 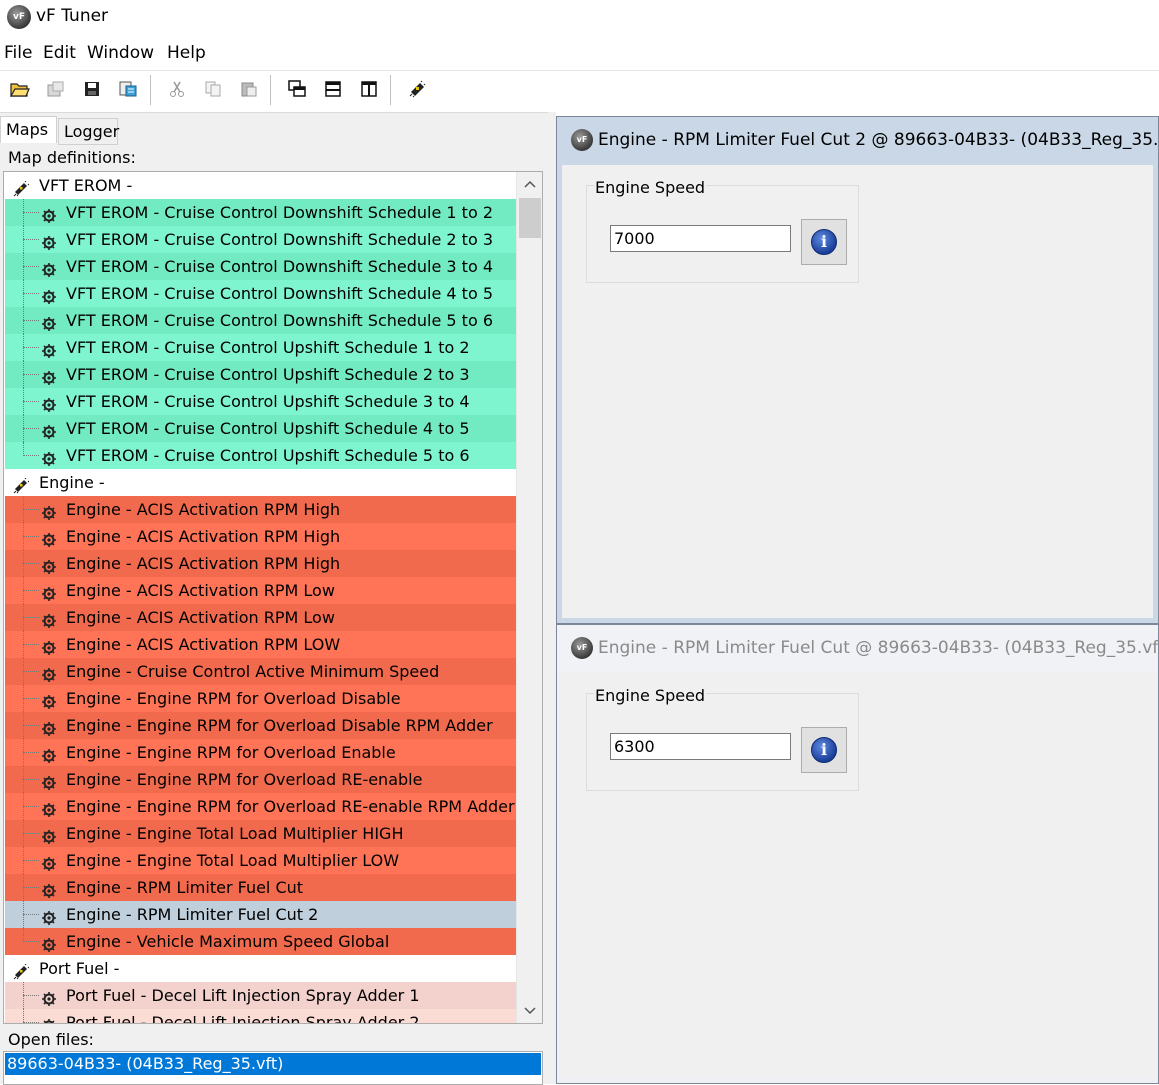 What do you see at coordinates (261, 644) in the screenshot?
I see `tree-item: Engine - ACIS Activation RPM LOW` at bounding box center [261, 644].